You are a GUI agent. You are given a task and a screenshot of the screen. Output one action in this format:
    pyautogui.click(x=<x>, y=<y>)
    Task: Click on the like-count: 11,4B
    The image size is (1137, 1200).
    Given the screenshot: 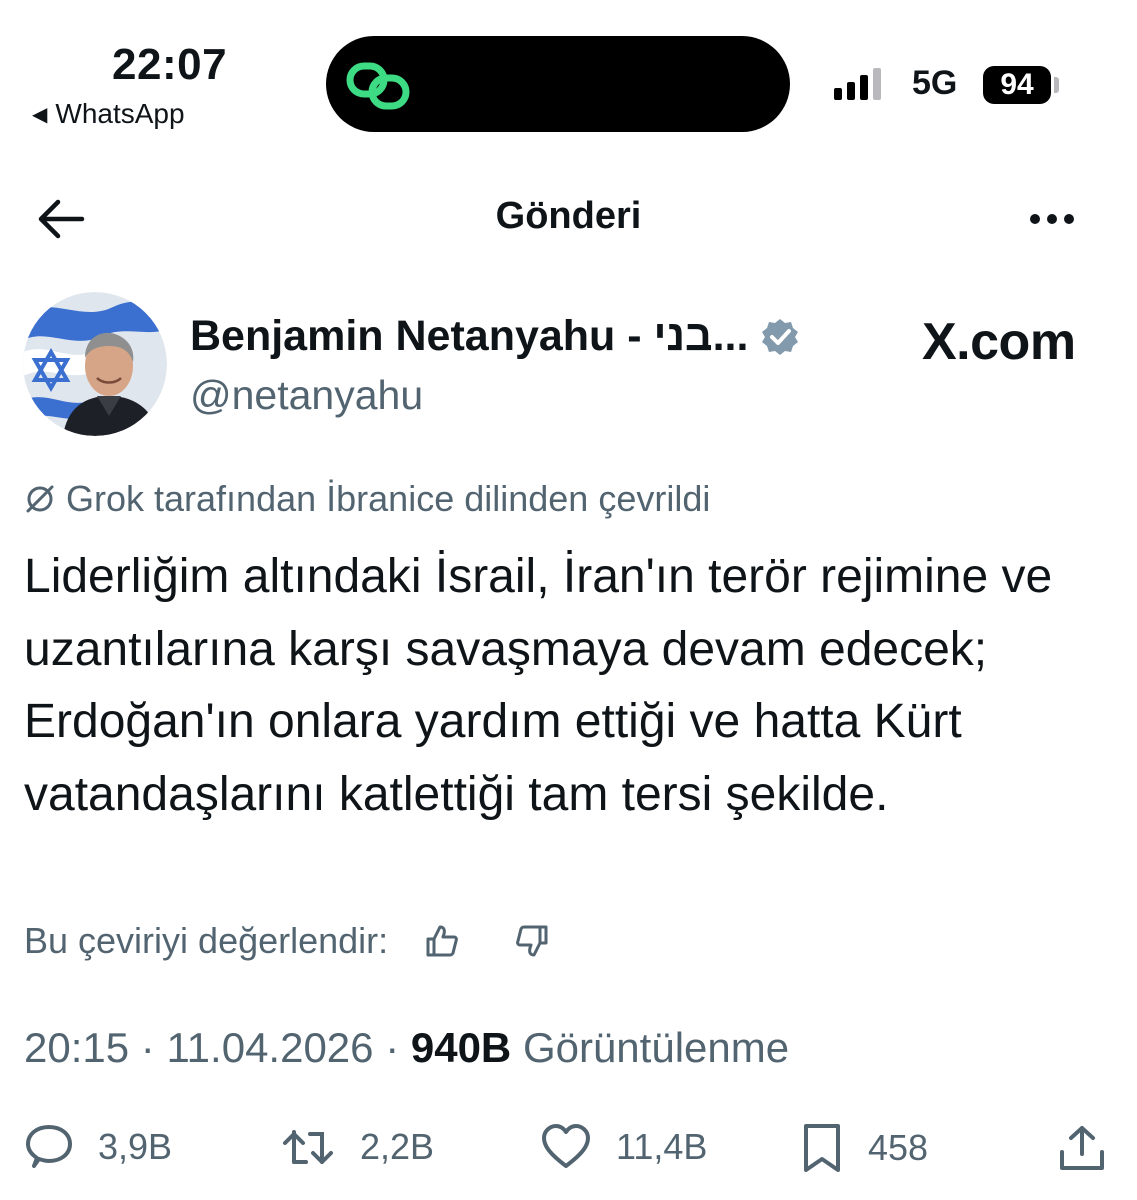 What is the action you would take?
    pyautogui.click(x=662, y=1146)
    